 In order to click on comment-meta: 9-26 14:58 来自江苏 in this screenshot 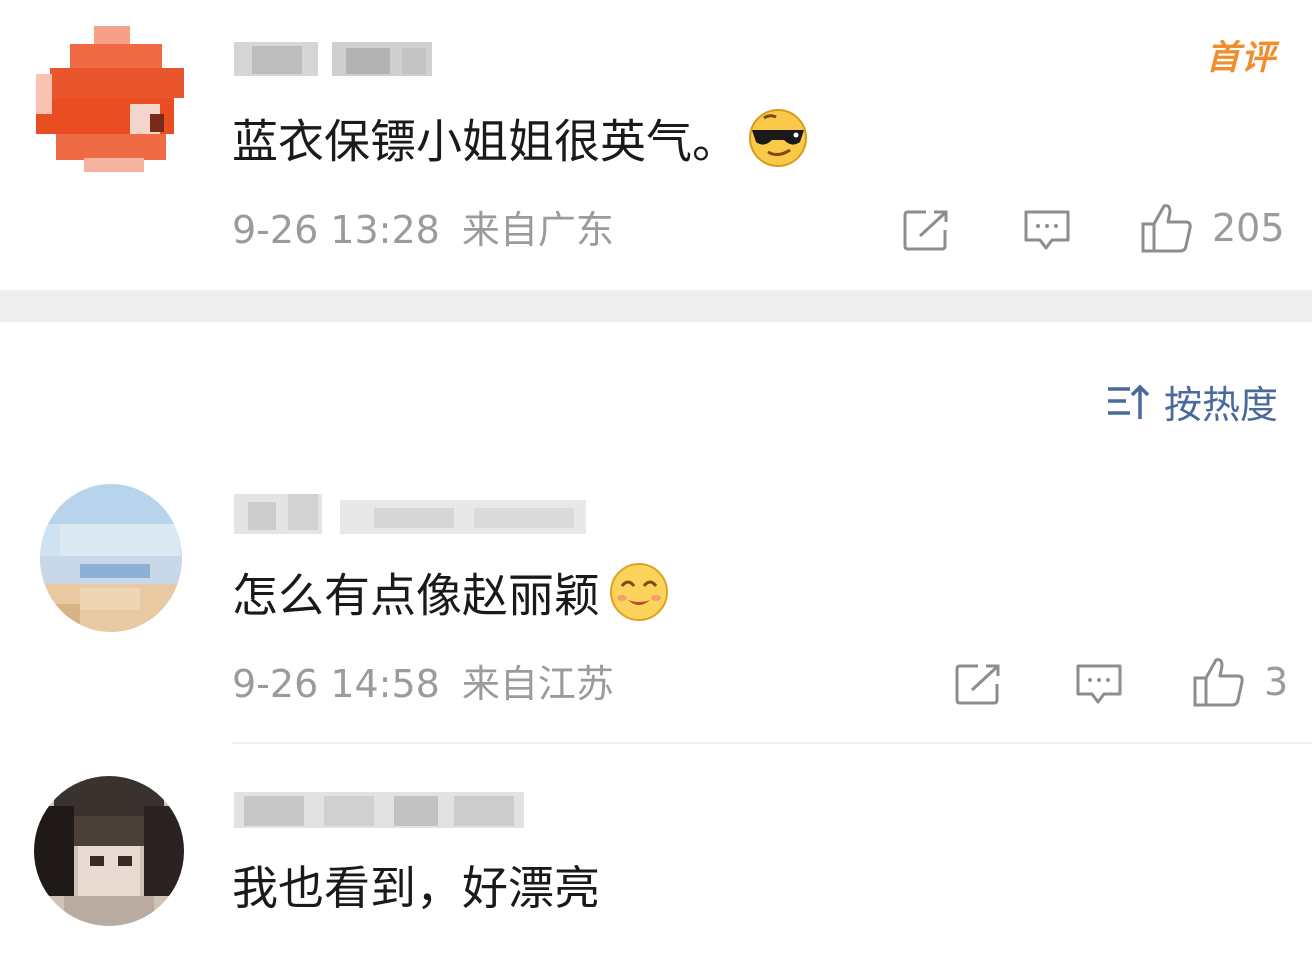, I will do `click(423, 684)`.